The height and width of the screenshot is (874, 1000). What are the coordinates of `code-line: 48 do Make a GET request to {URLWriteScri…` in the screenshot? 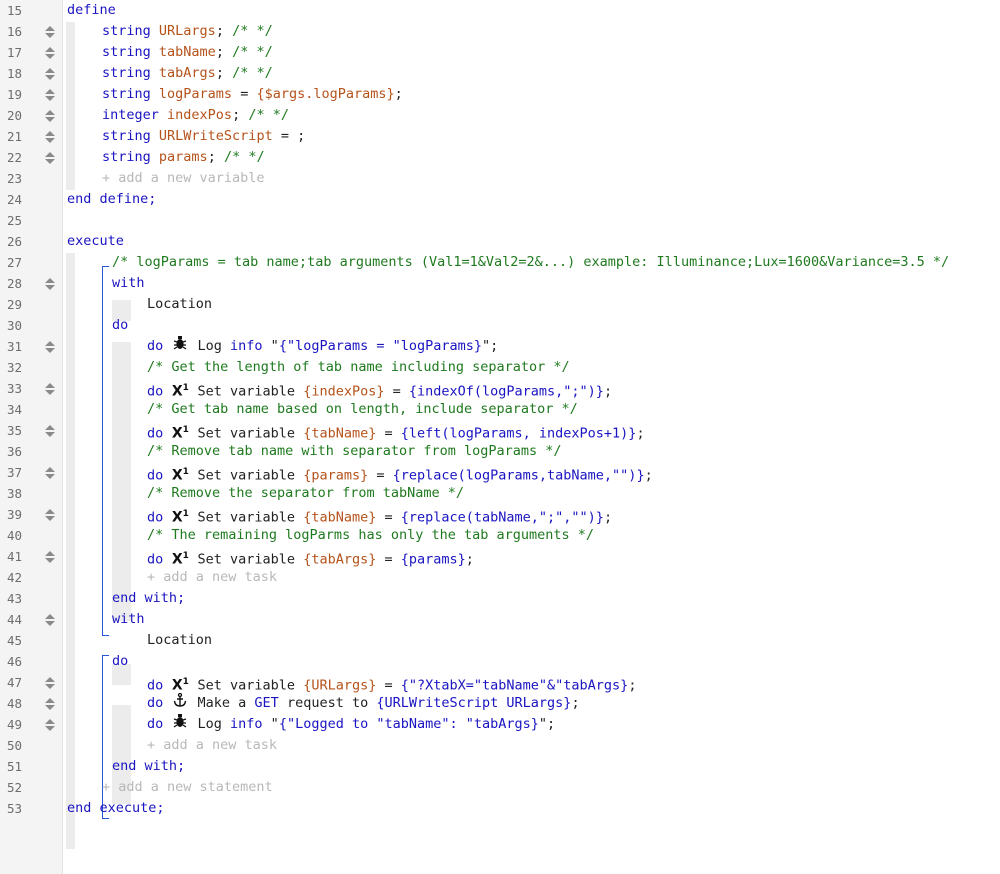 It's located at (500, 703).